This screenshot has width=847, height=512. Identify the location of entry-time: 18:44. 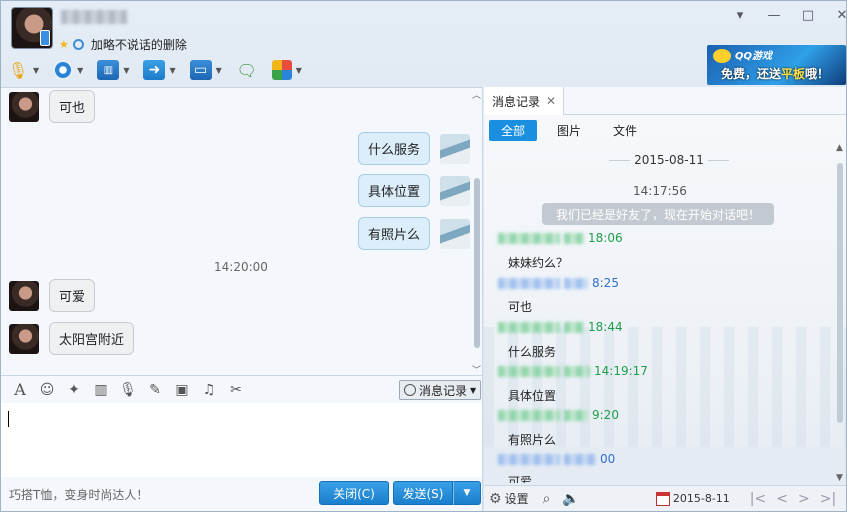
(605, 327).